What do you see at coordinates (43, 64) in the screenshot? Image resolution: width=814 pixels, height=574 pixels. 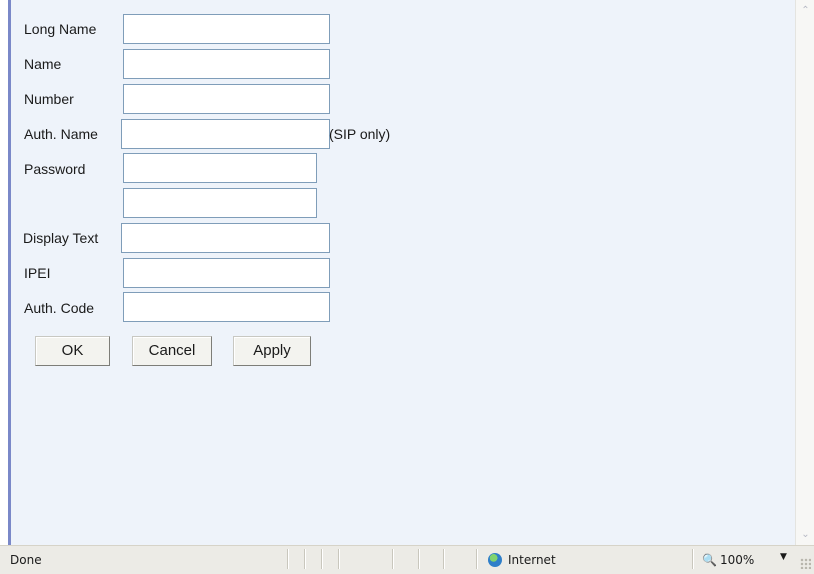 I see `name-label: Name` at bounding box center [43, 64].